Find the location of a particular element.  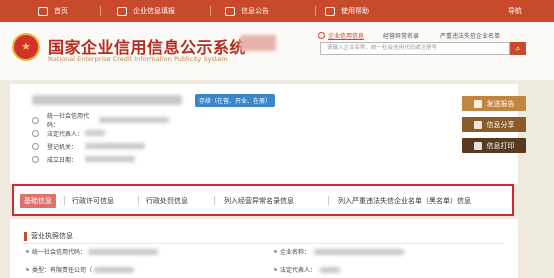

button-label: 发送报告 is located at coordinates (500, 103).